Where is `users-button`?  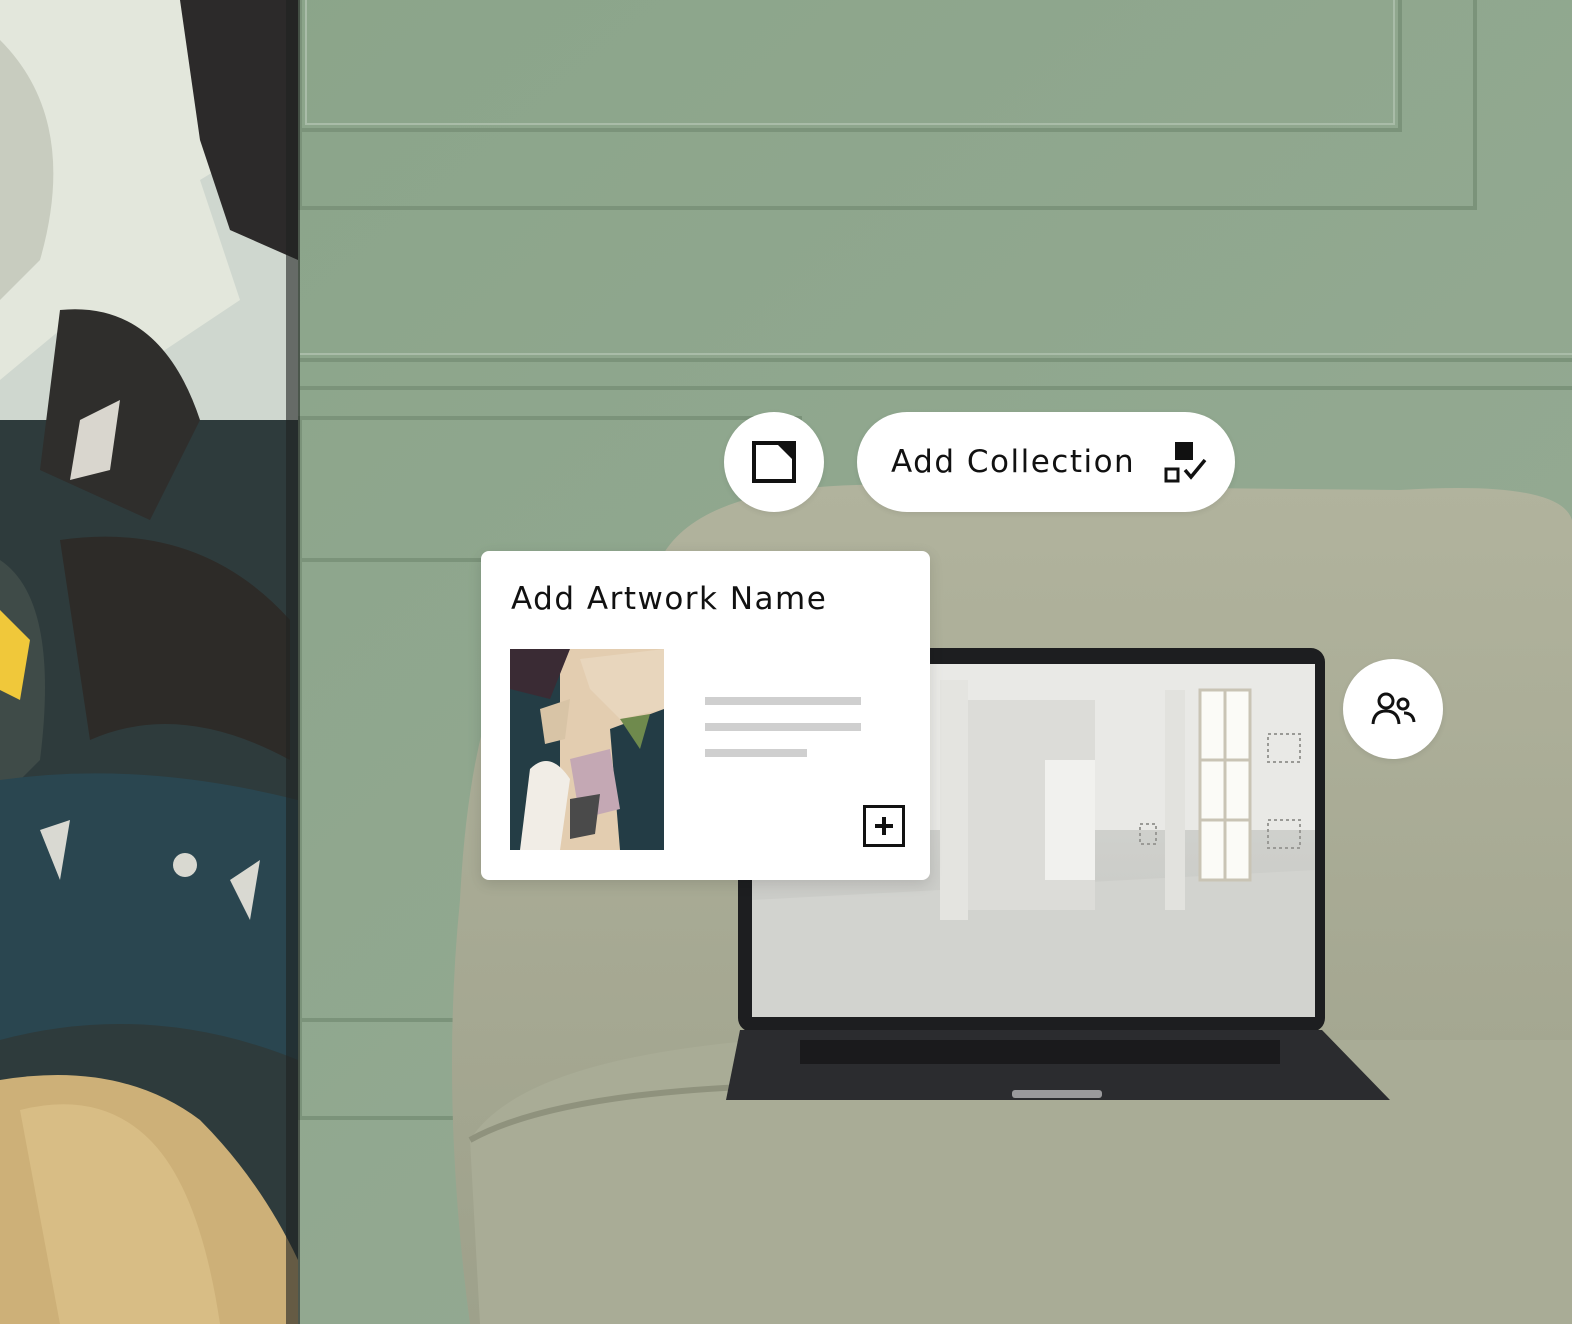
users-button is located at coordinates (1393, 709).